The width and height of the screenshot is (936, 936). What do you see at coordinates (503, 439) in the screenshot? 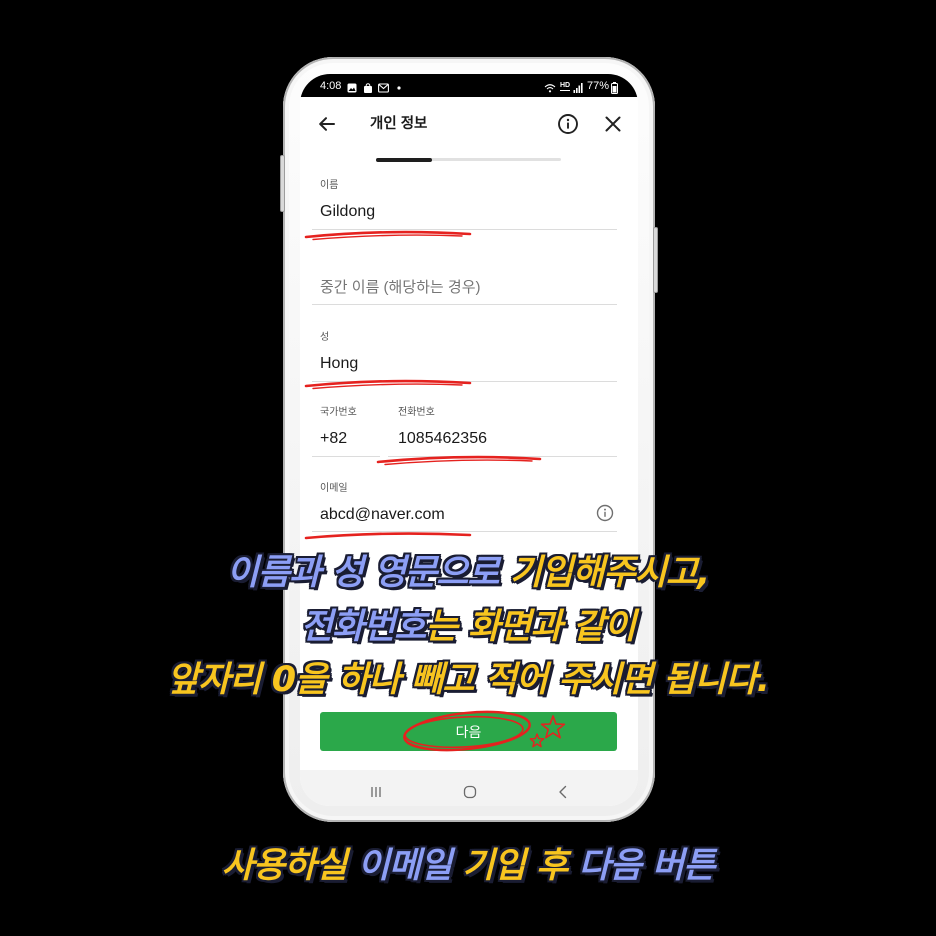
I see `phone-input` at bounding box center [503, 439].